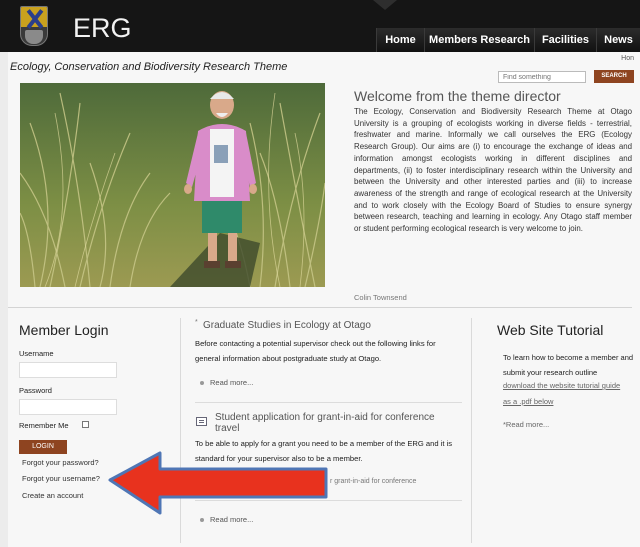 Image resolution: width=640 pixels, height=547 pixels. What do you see at coordinates (542, 77) in the screenshot?
I see `search-input` at bounding box center [542, 77].